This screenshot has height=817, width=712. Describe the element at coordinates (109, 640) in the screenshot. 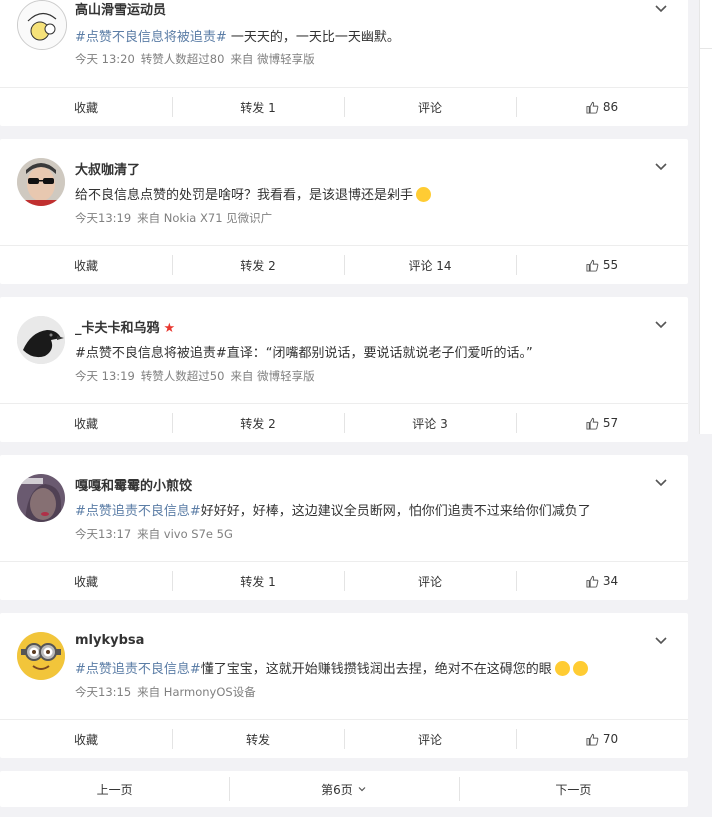

I see `username: mlykybsa` at that location.